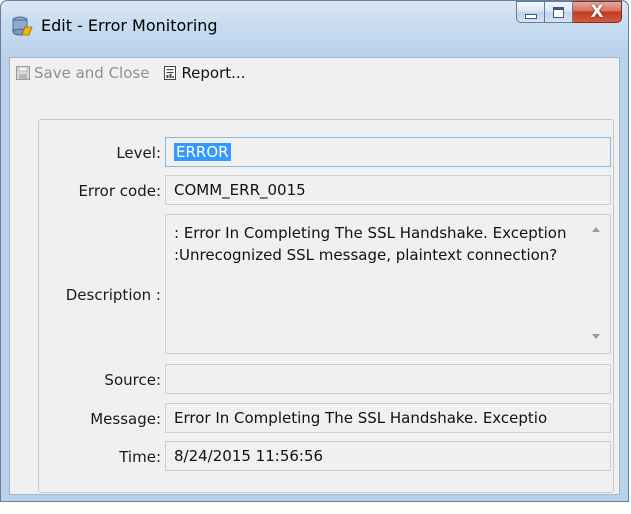 This screenshot has width=631, height=514. Describe the element at coordinates (388, 456) in the screenshot. I see `time-field: 8/24/2015 11:56:56` at that location.